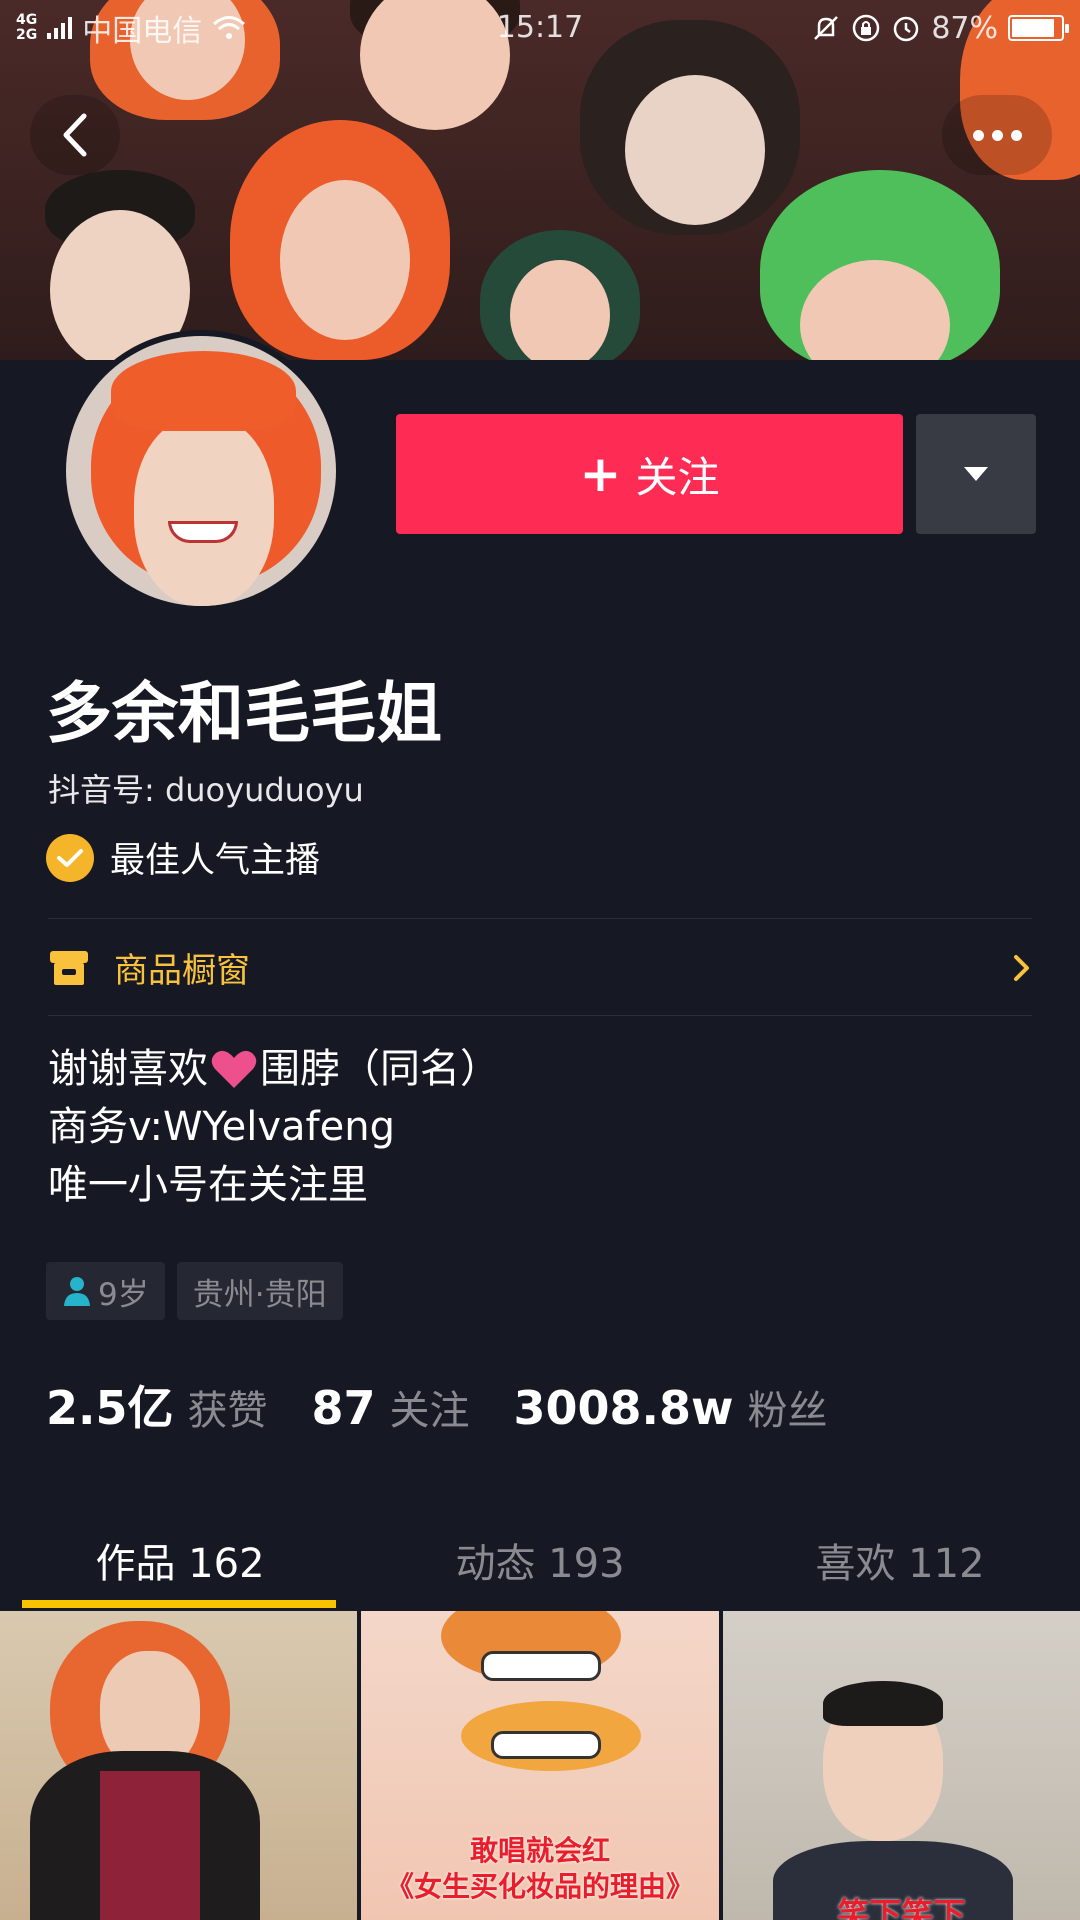  I want to click on caret-down-icon, so click(976, 474).